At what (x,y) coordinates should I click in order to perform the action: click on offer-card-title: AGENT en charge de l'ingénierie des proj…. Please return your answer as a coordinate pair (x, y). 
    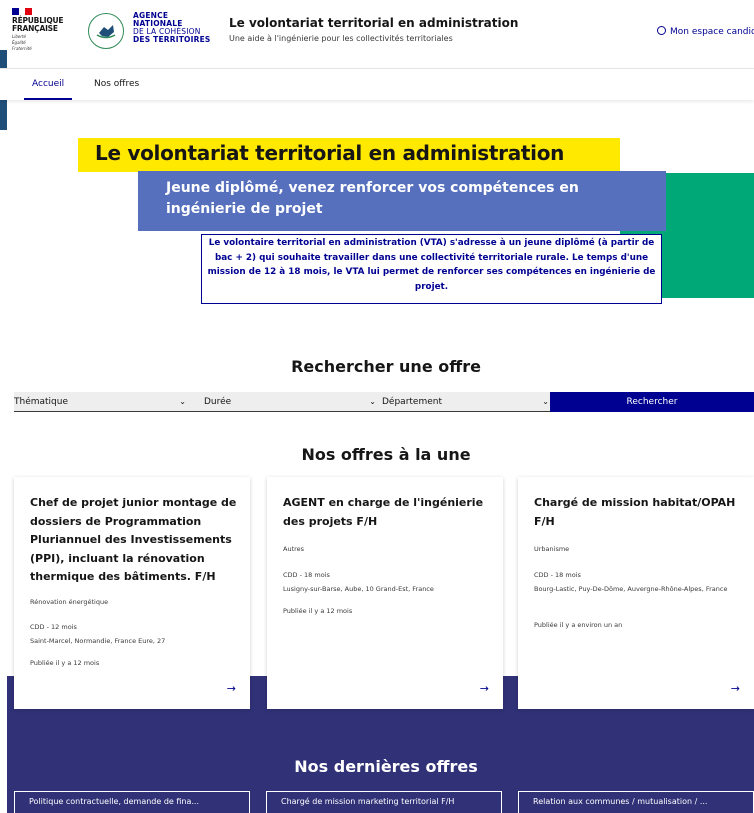
    Looking at the image, I should click on (388, 512).